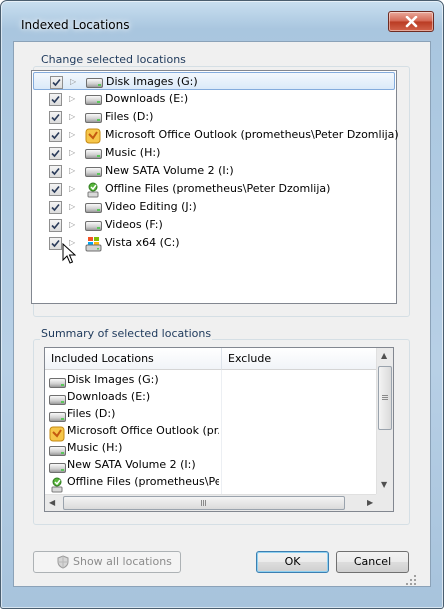 Image resolution: width=444 pixels, height=609 pixels. What do you see at coordinates (384, 355) in the screenshot?
I see `scroll-up-icon: ▲` at bounding box center [384, 355].